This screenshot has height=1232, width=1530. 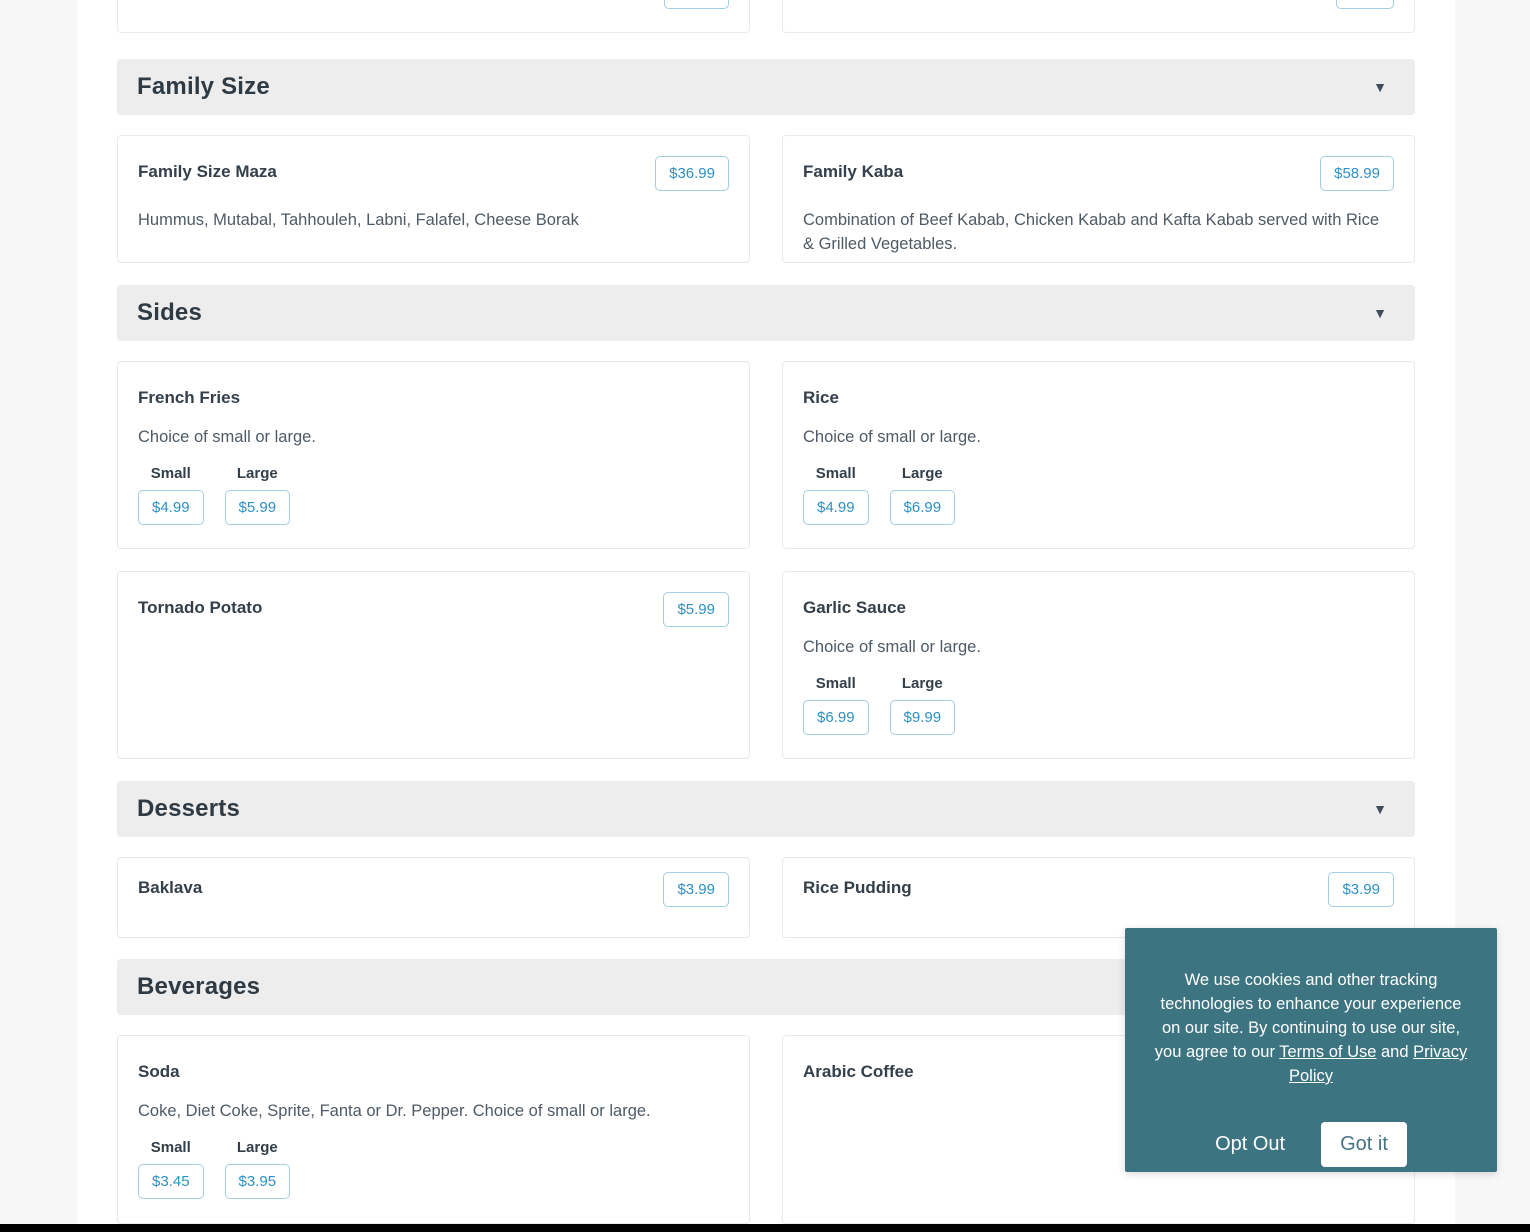 What do you see at coordinates (692, 173) in the screenshot?
I see `price-button: $36.99` at bounding box center [692, 173].